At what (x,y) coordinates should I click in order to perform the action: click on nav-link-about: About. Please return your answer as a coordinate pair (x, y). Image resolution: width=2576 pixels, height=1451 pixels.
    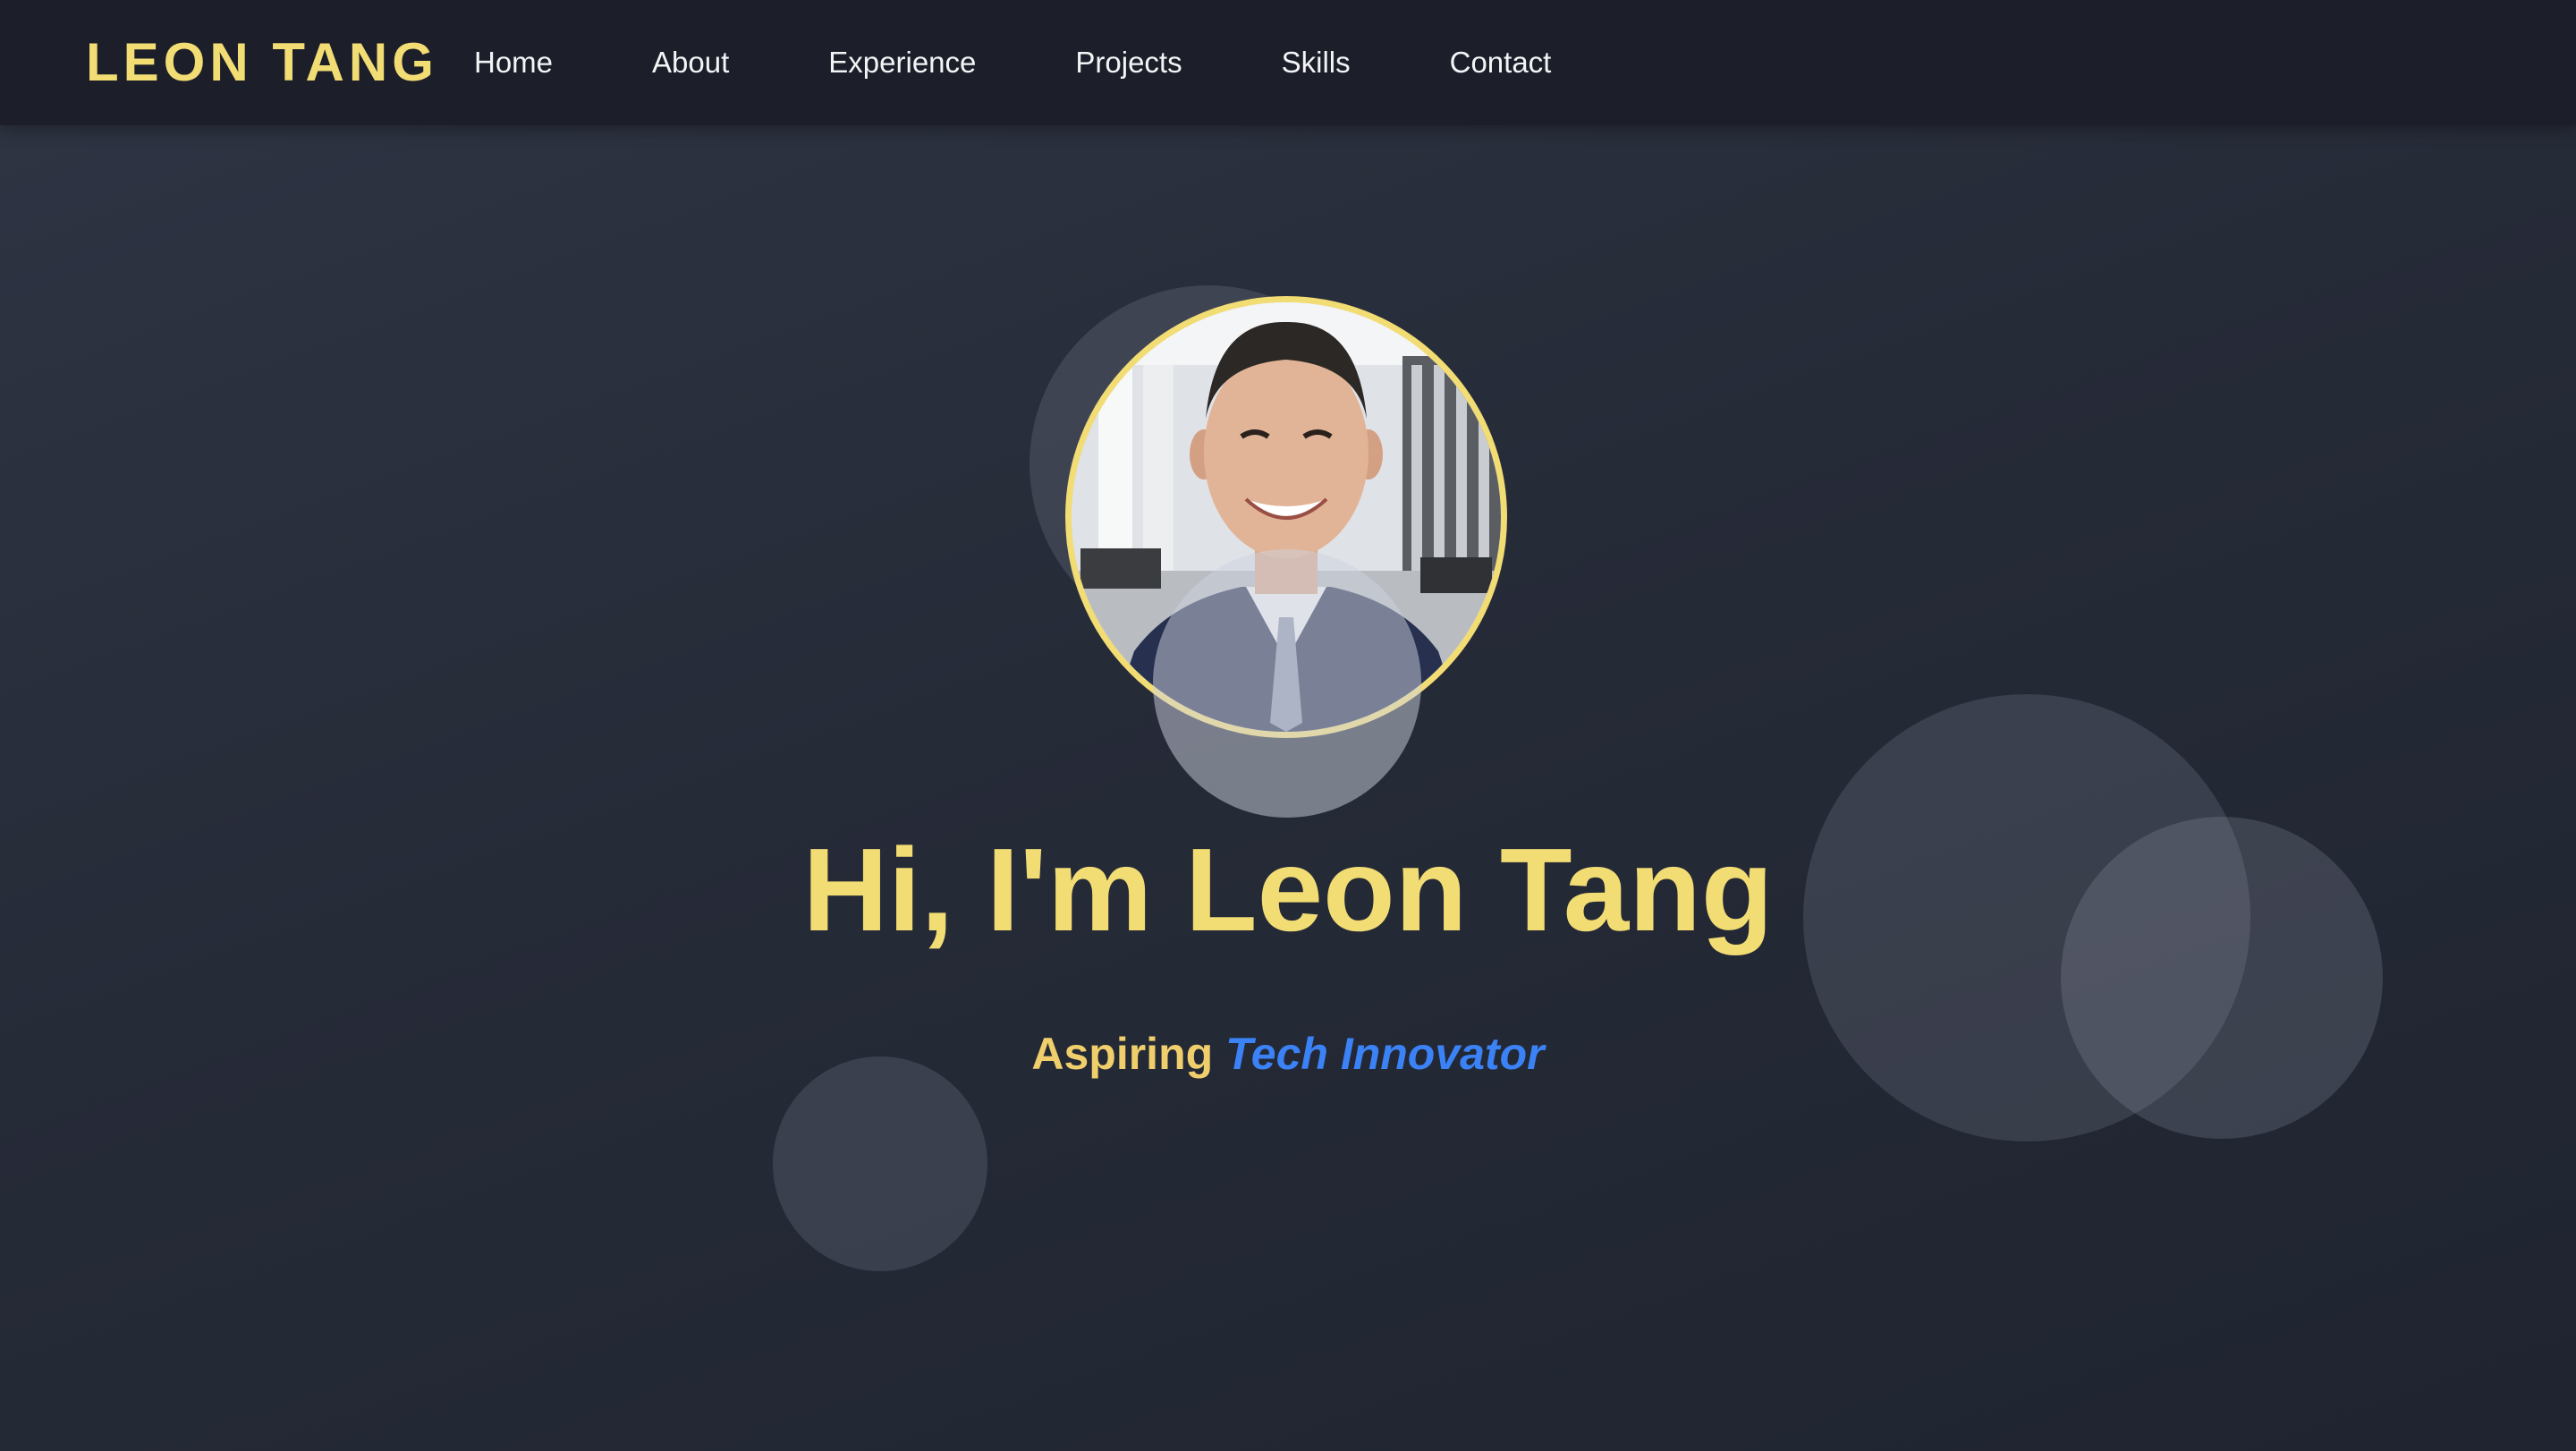
    Looking at the image, I should click on (690, 63).